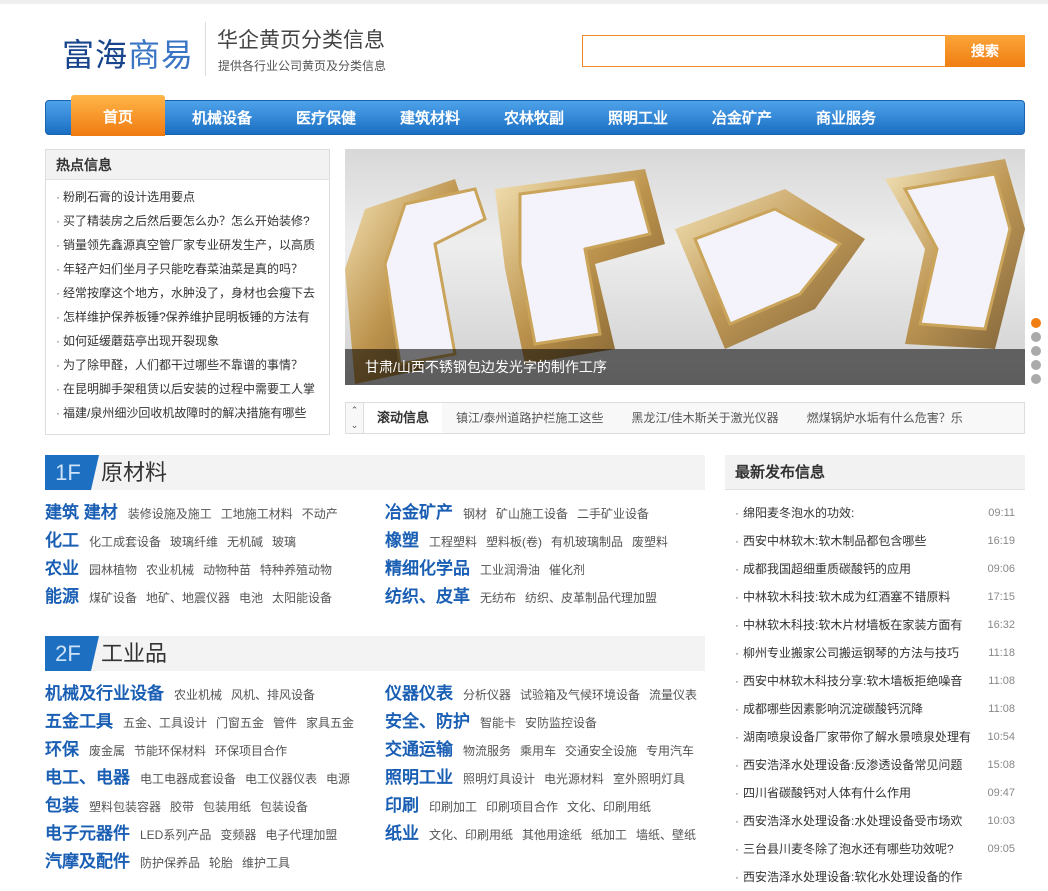  I want to click on latest-info-item: 中林软木科技:软木成为红酒塞不错原料 17:15, so click(880, 597).